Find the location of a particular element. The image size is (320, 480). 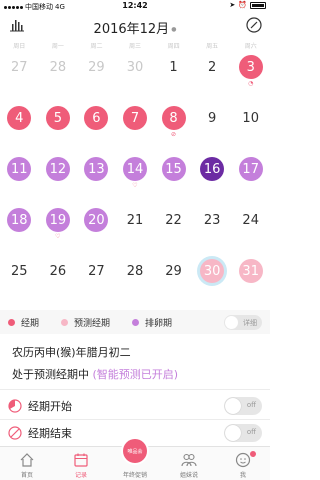

calendar-day: 9 is located at coordinates (212, 123).